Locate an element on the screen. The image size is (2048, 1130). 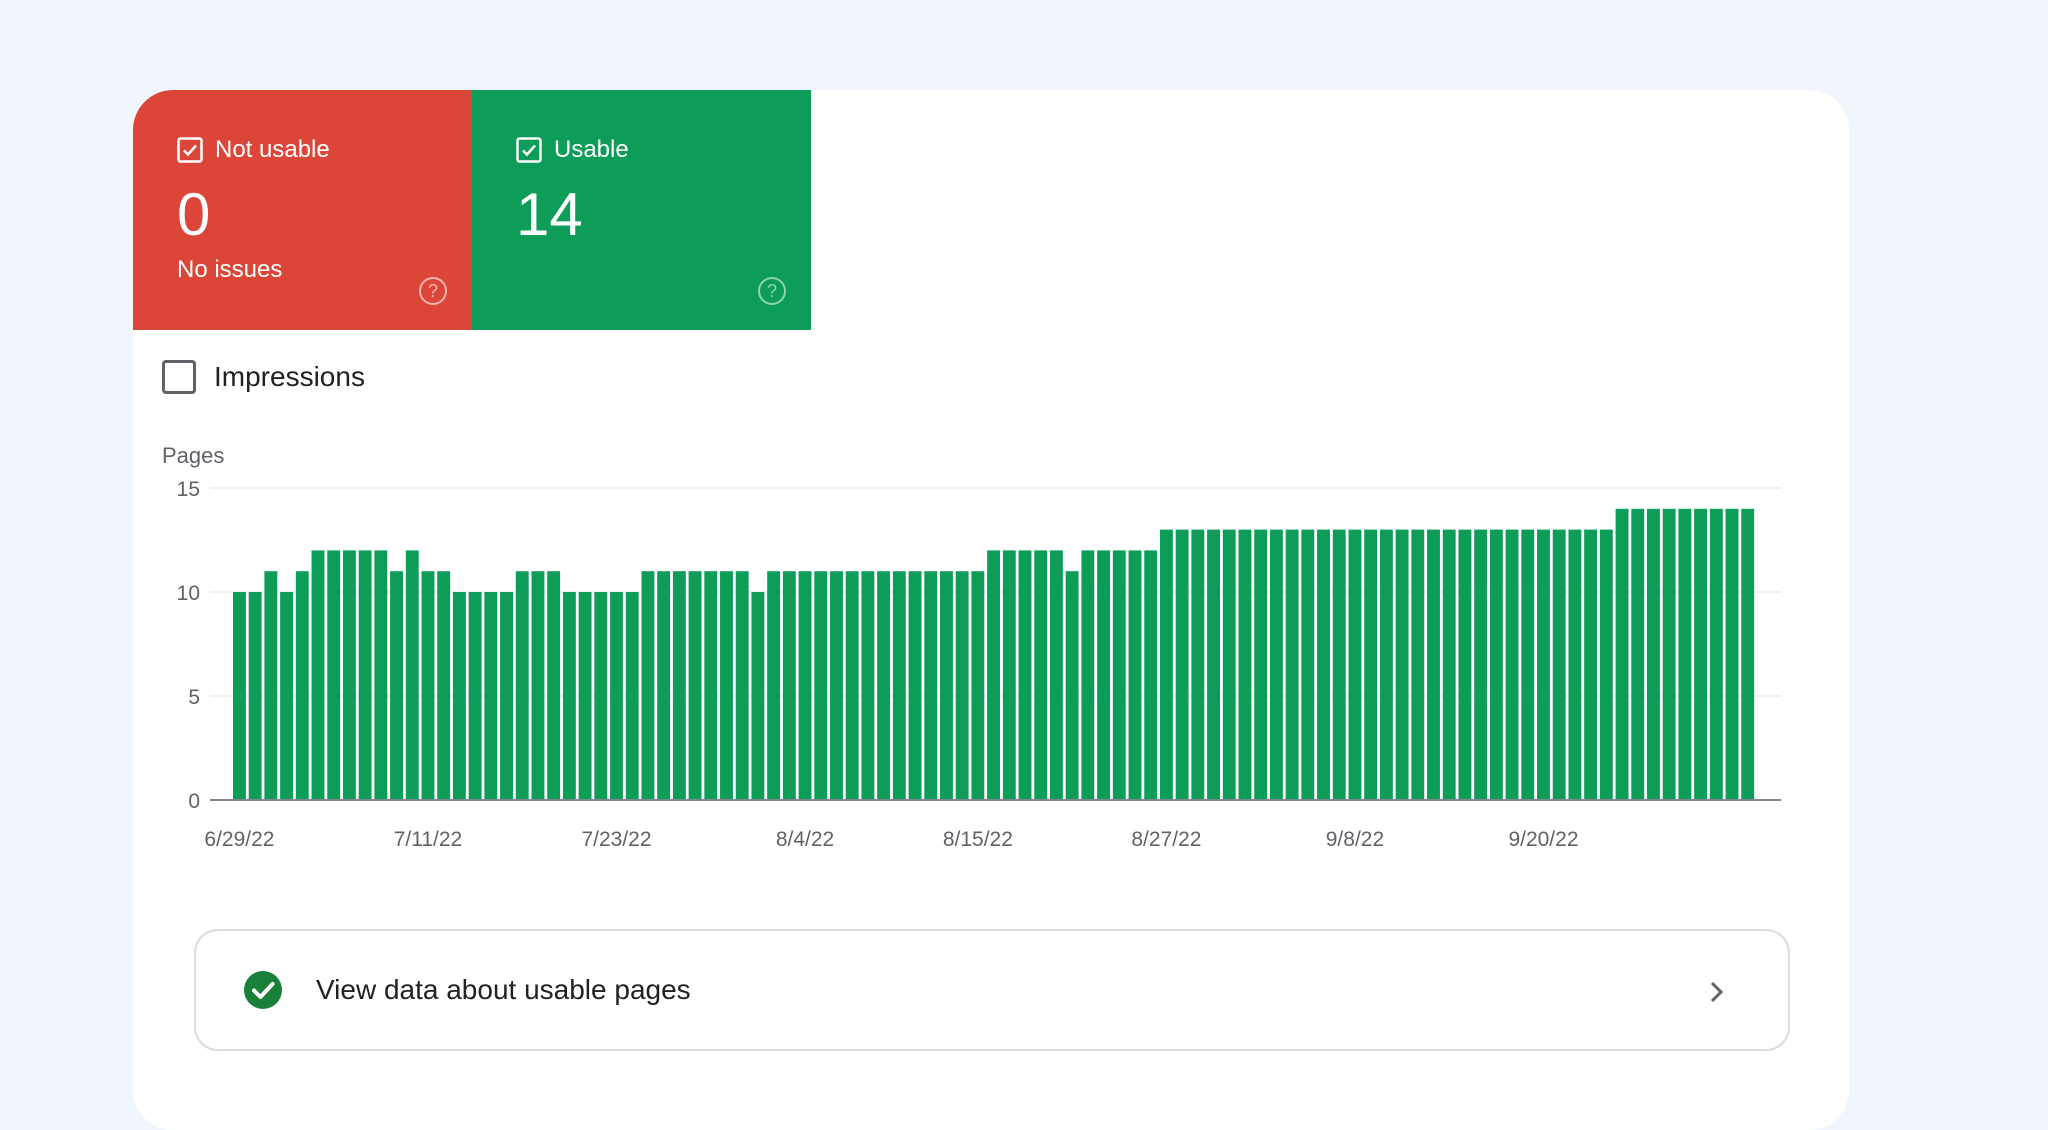
x-tick-label: 8/15/22 is located at coordinates (978, 839).